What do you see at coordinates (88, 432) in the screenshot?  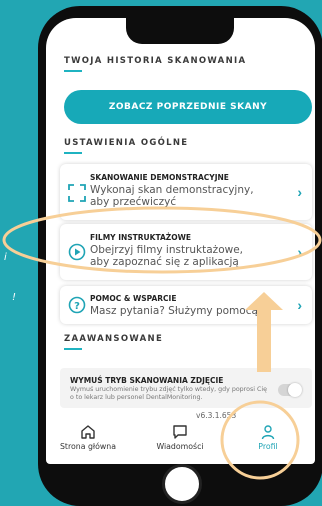 I see `home-icon` at bounding box center [88, 432].